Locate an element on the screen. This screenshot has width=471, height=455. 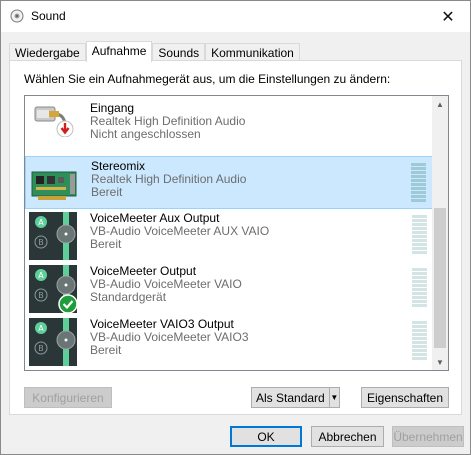
set-default-button: Als Standard is located at coordinates (290, 397).